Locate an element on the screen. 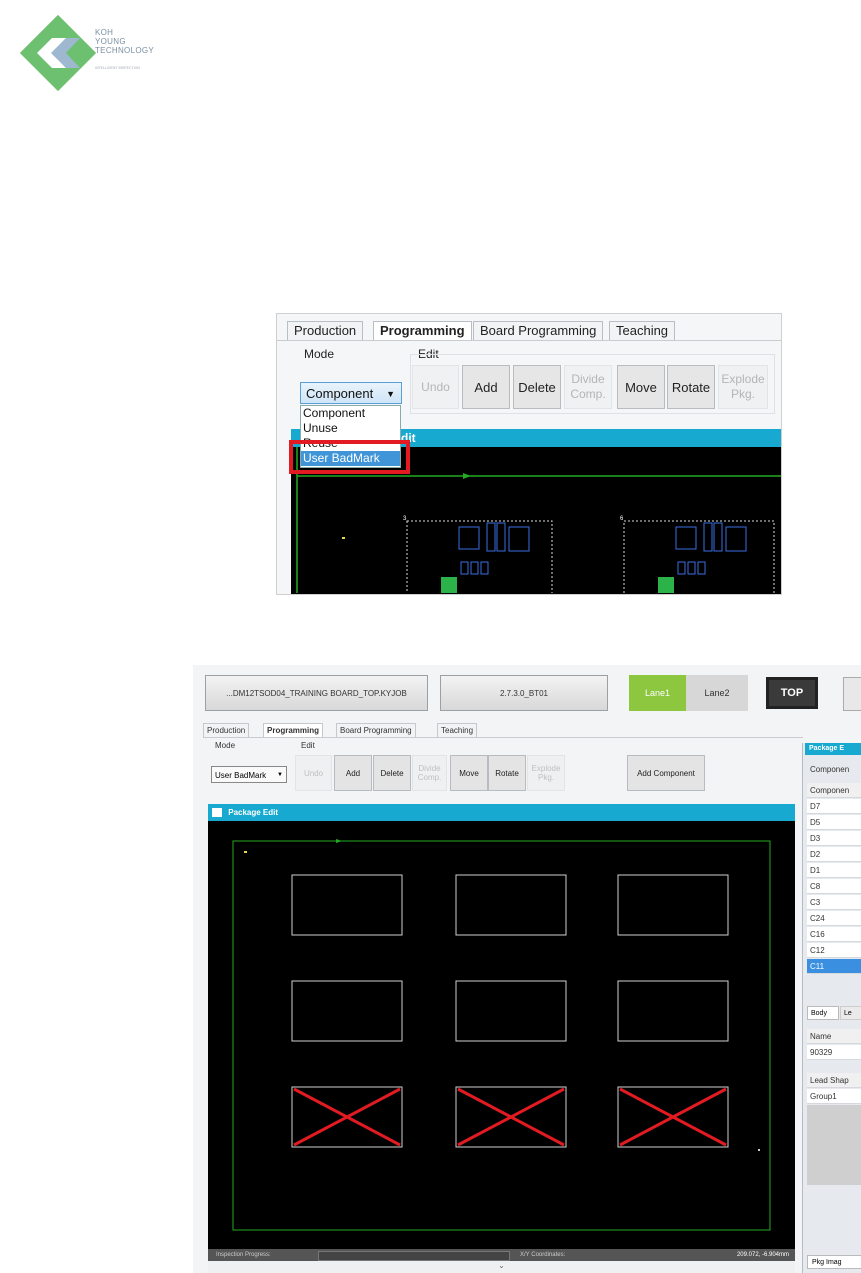 The height and width of the screenshot is (1273, 861). job-file-button: ...DM12TSOD04_TRAINING BOARD_TOP.KYJOB is located at coordinates (316, 693).